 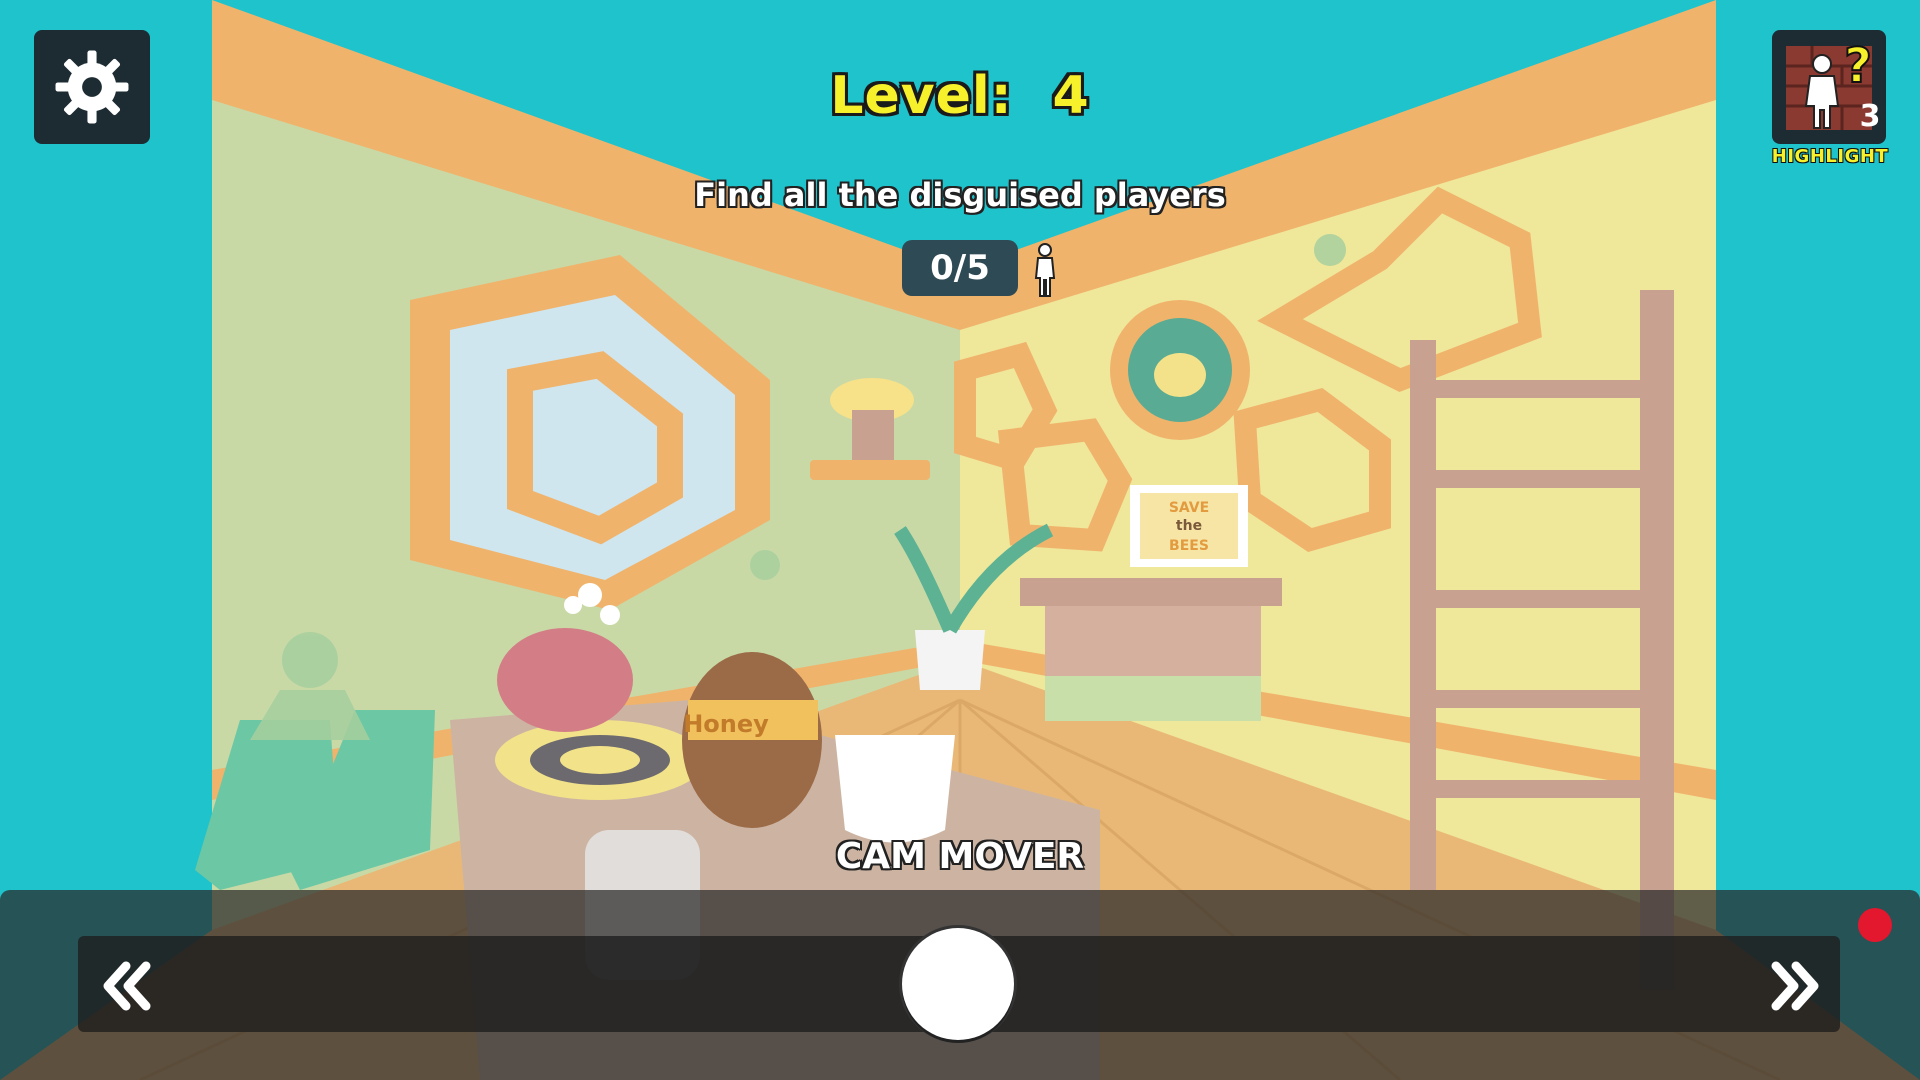 I want to click on objective-text: Find all the disguised players, so click(x=960, y=195).